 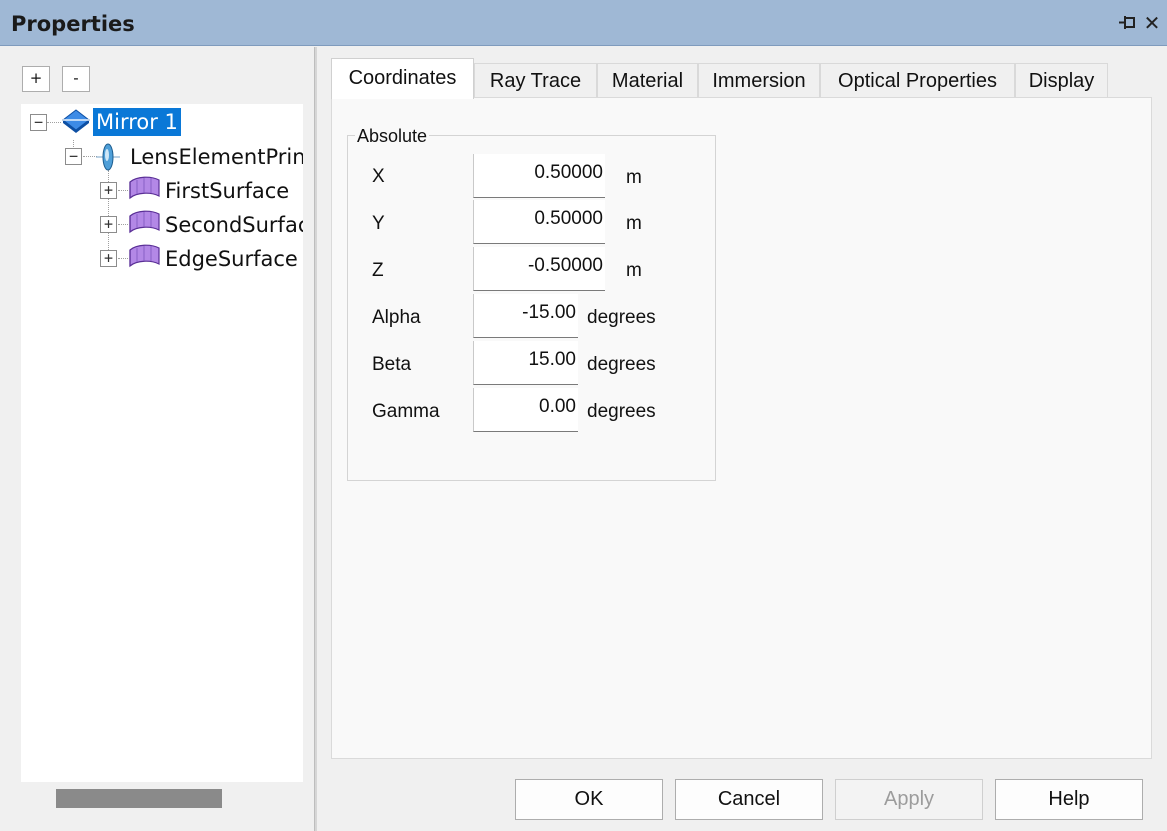 I want to click on x-unit: m, so click(x=634, y=177).